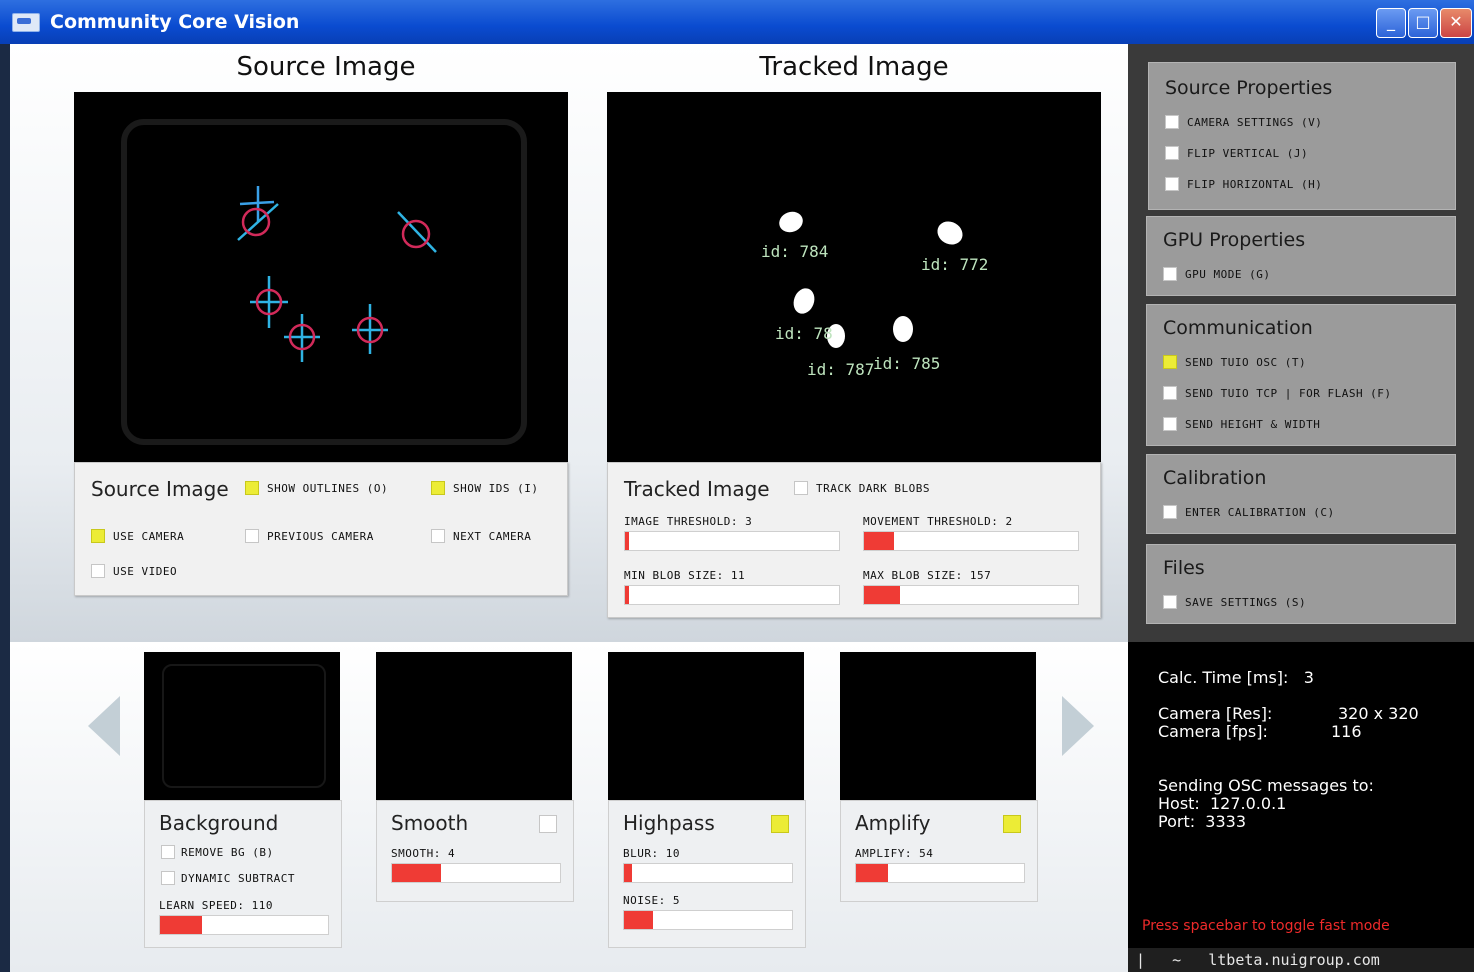 The width and height of the screenshot is (1474, 972). I want to click on close-button: ✕, so click(1456, 23).